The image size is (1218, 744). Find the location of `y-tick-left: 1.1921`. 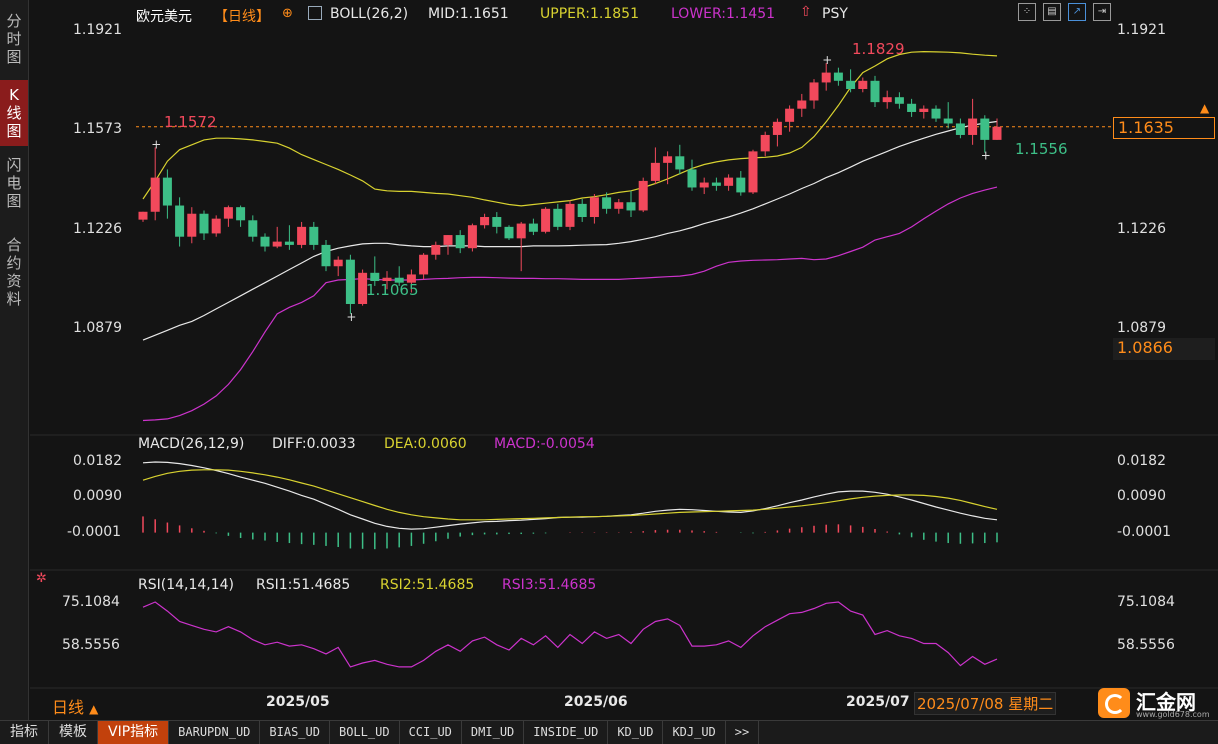

y-tick-left: 1.1921 is located at coordinates (97, 30).